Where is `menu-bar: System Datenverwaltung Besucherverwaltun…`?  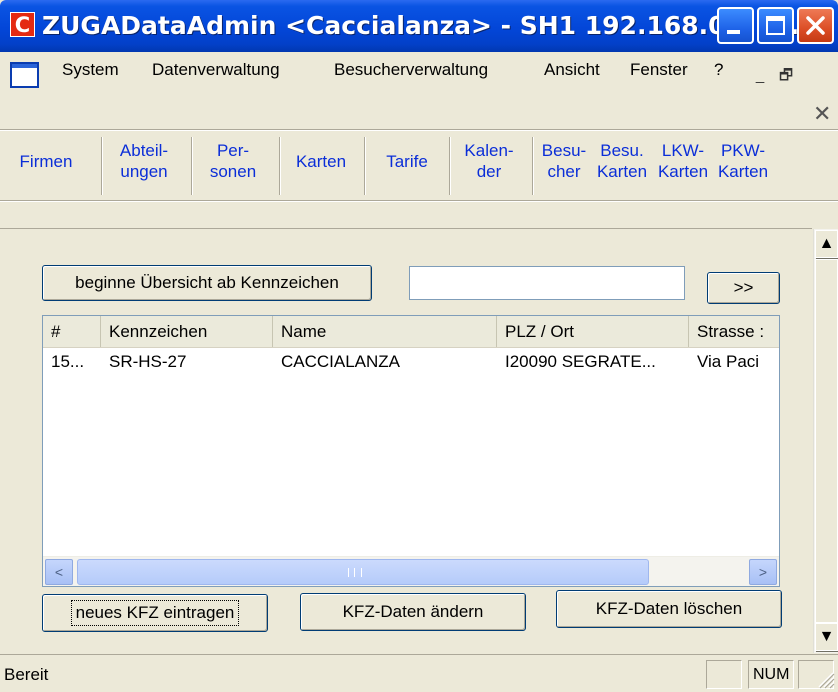
menu-bar: System Datenverwaltung Besucherverwaltun… is located at coordinates (419, 73).